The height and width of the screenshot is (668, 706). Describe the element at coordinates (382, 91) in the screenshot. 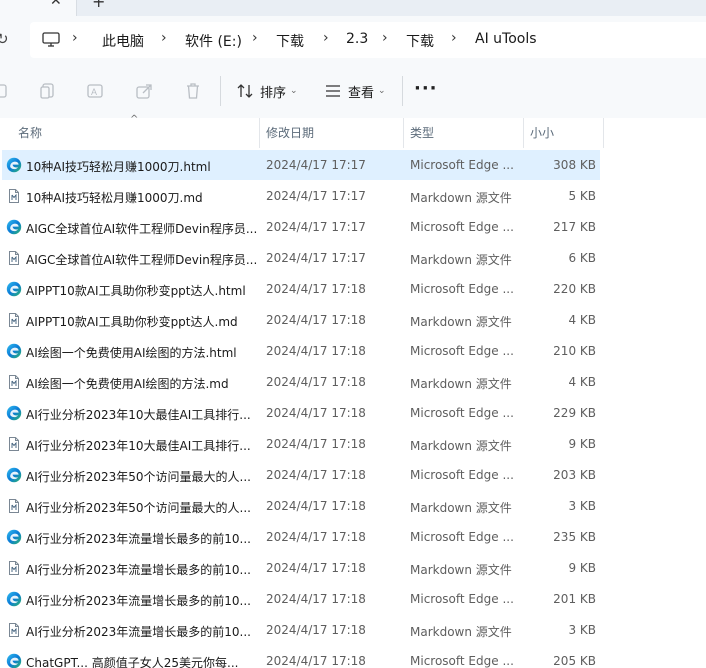

I see `chevron-down-icon: ⌄` at that location.